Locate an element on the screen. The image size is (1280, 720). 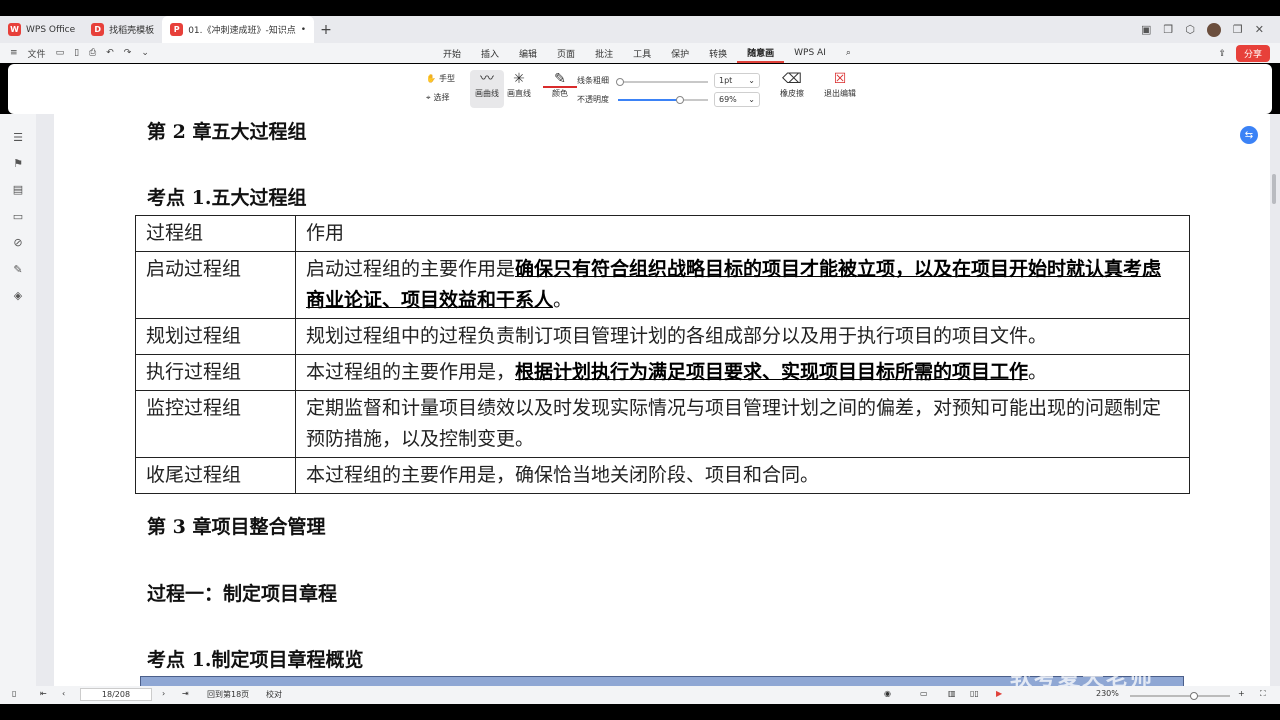
tab-template: D 找稻壳模板 is located at coordinates (122, 29).